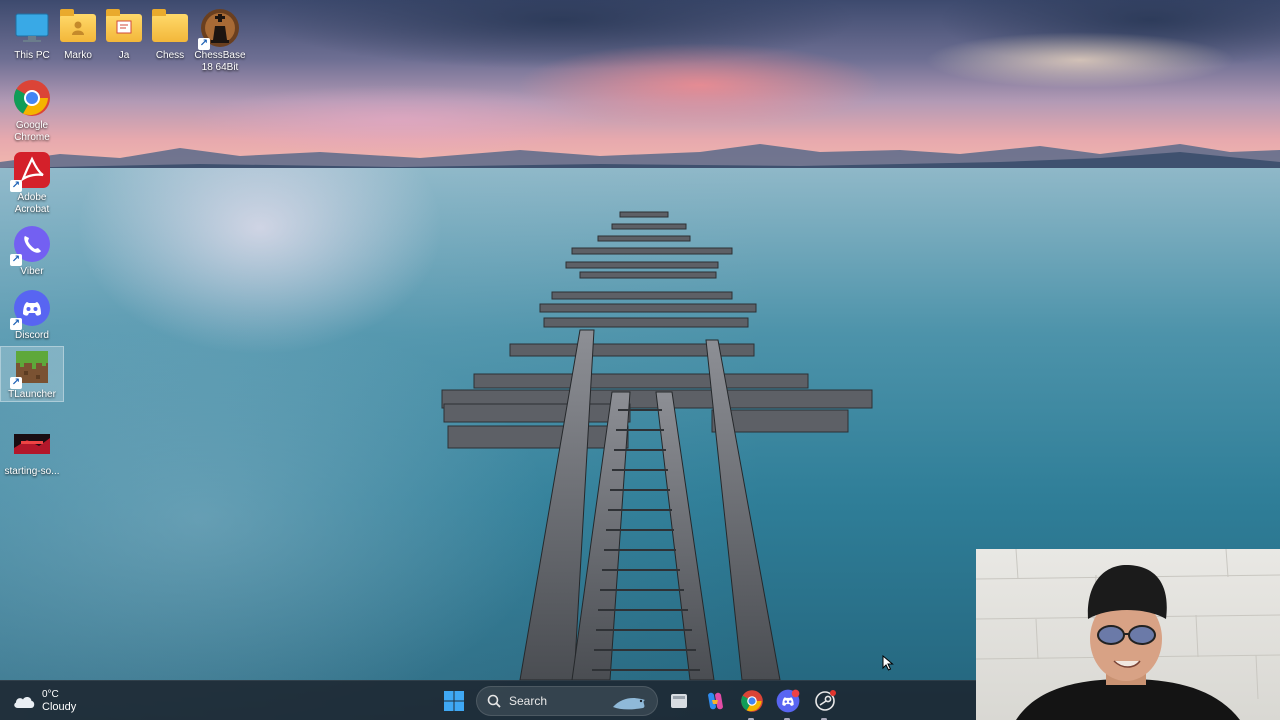 The image size is (1280, 720). What do you see at coordinates (32, 394) in the screenshot?
I see `desktop-icon-label: TLauncher` at bounding box center [32, 394].